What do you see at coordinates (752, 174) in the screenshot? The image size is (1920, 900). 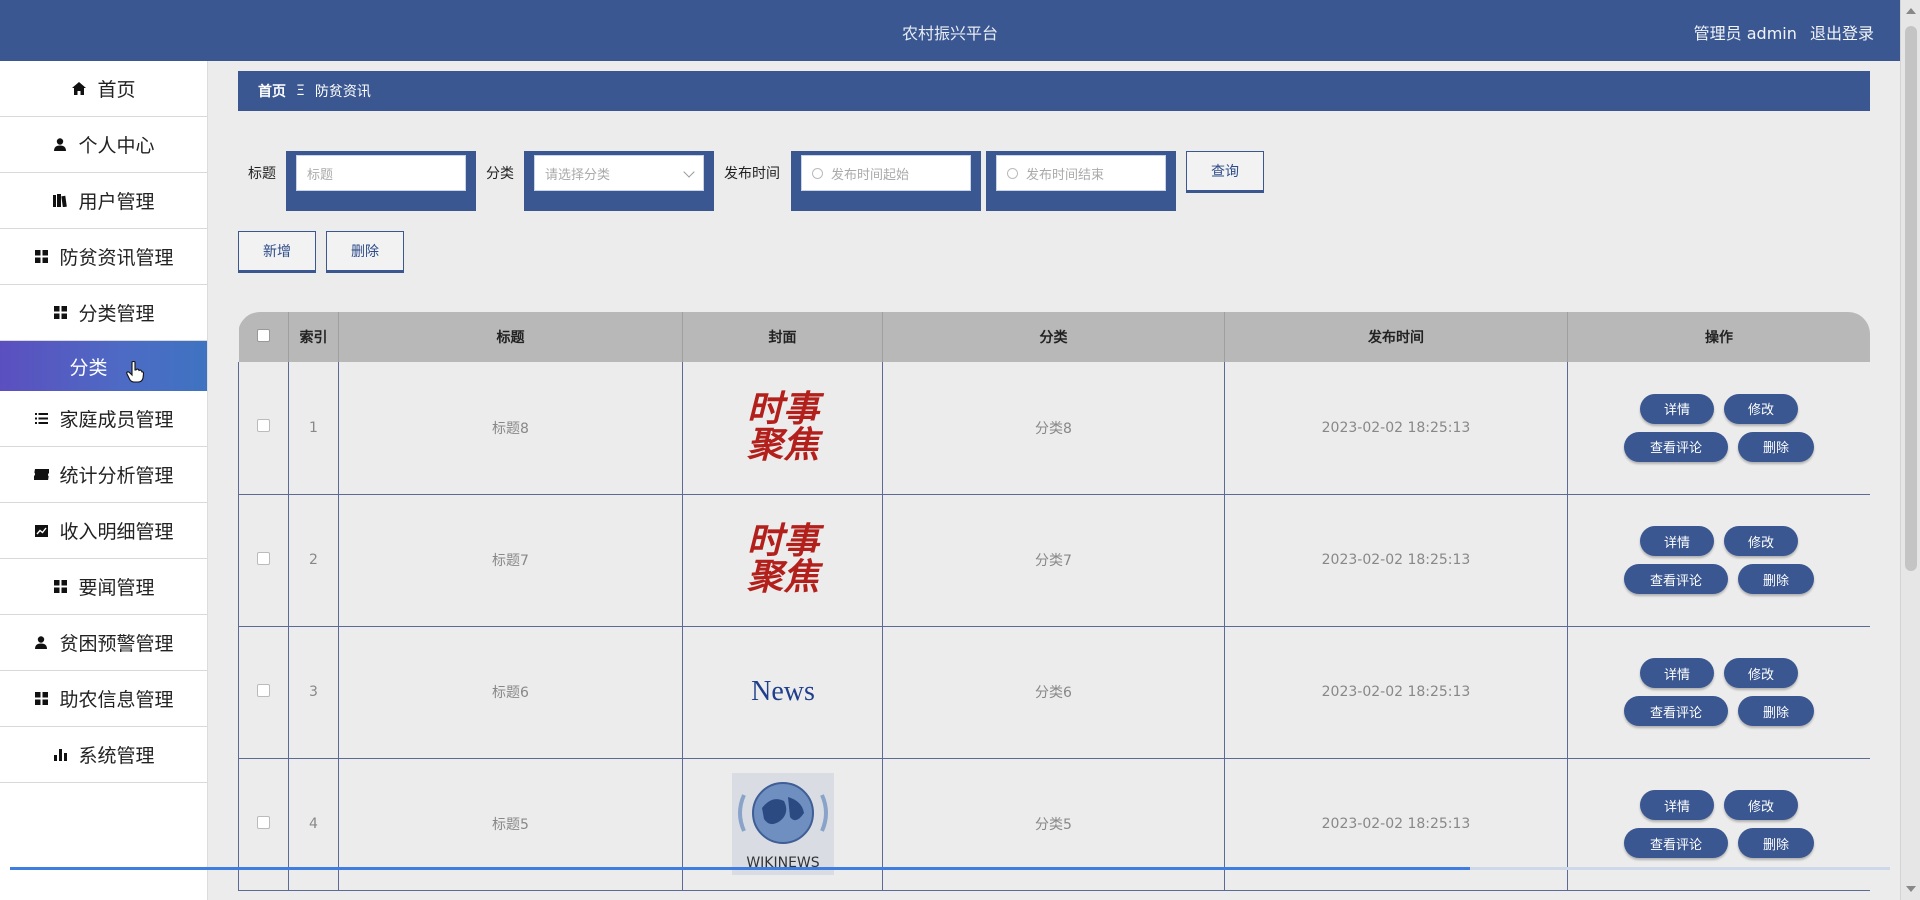 I see `time-filter-label: 发布时间` at bounding box center [752, 174].